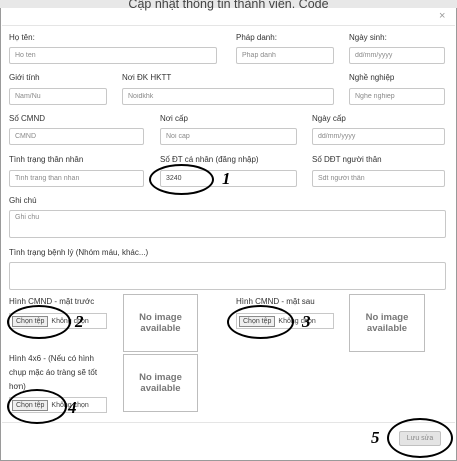  I want to click on id-front-preview: No image available, so click(160, 323).